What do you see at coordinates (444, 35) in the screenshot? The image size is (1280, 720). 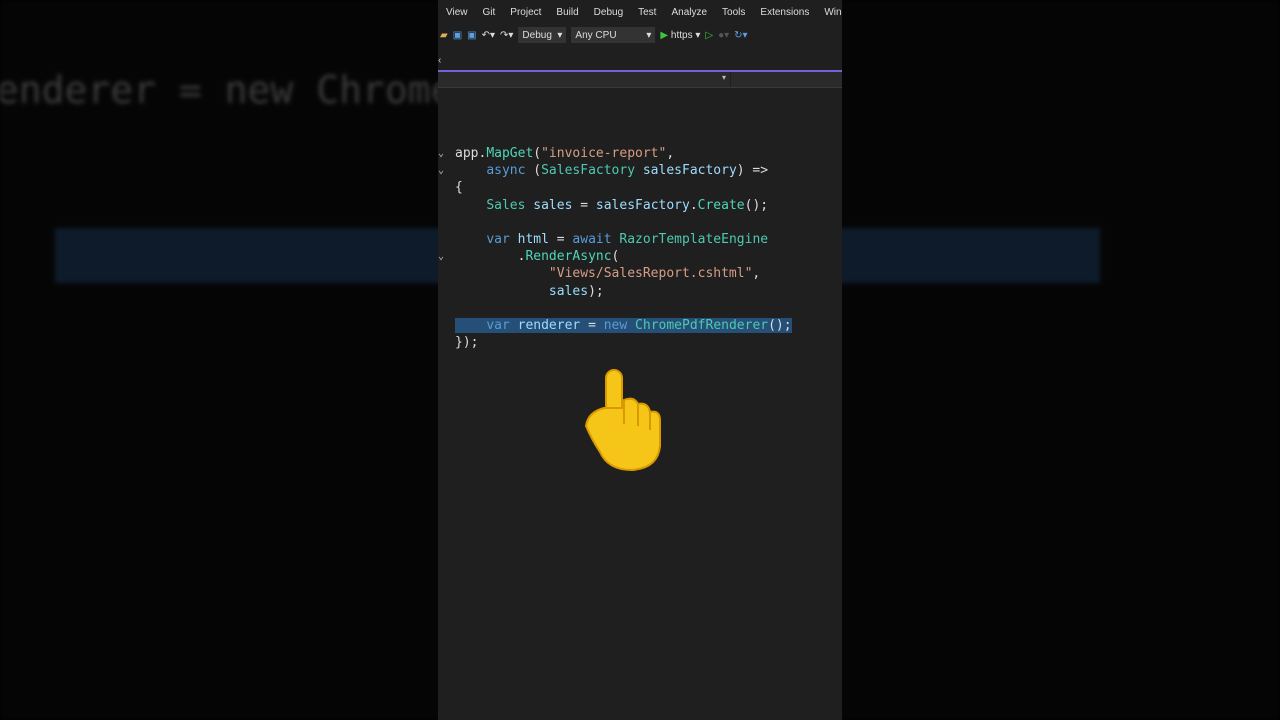 I see `open-folder-icon: ▰` at bounding box center [444, 35].